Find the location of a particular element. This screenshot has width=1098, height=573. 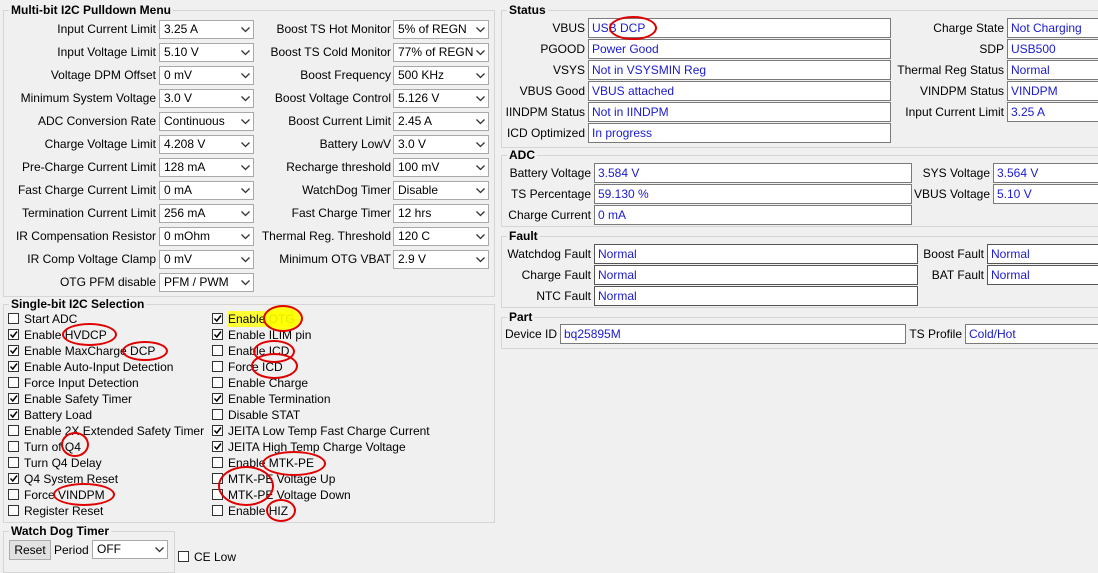

reset-button: Reset is located at coordinates (30, 550).